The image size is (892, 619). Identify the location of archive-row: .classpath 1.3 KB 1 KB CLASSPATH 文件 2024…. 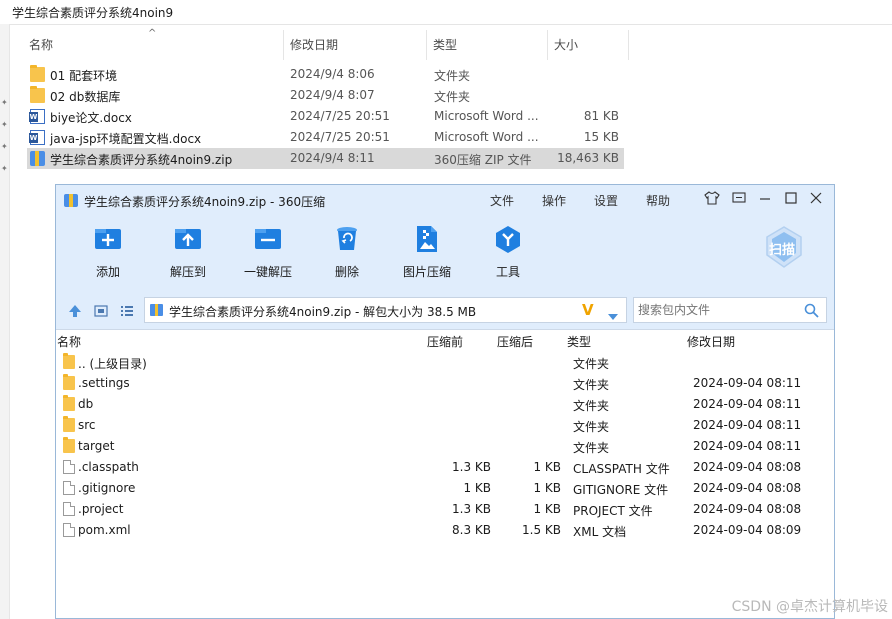
(445, 467).